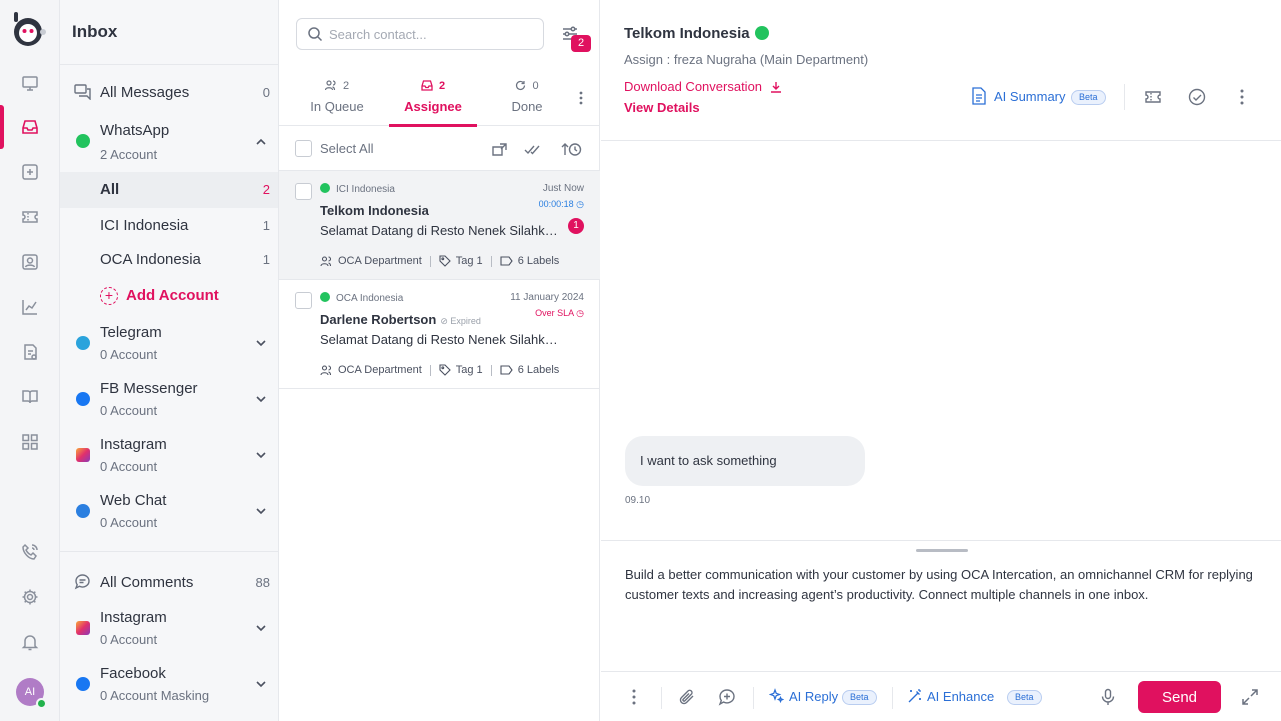 Image resolution: width=1281 pixels, height=721 pixels. Describe the element at coordinates (814, 696) in the screenshot. I see `ai-reply-label: AI Reply` at that location.